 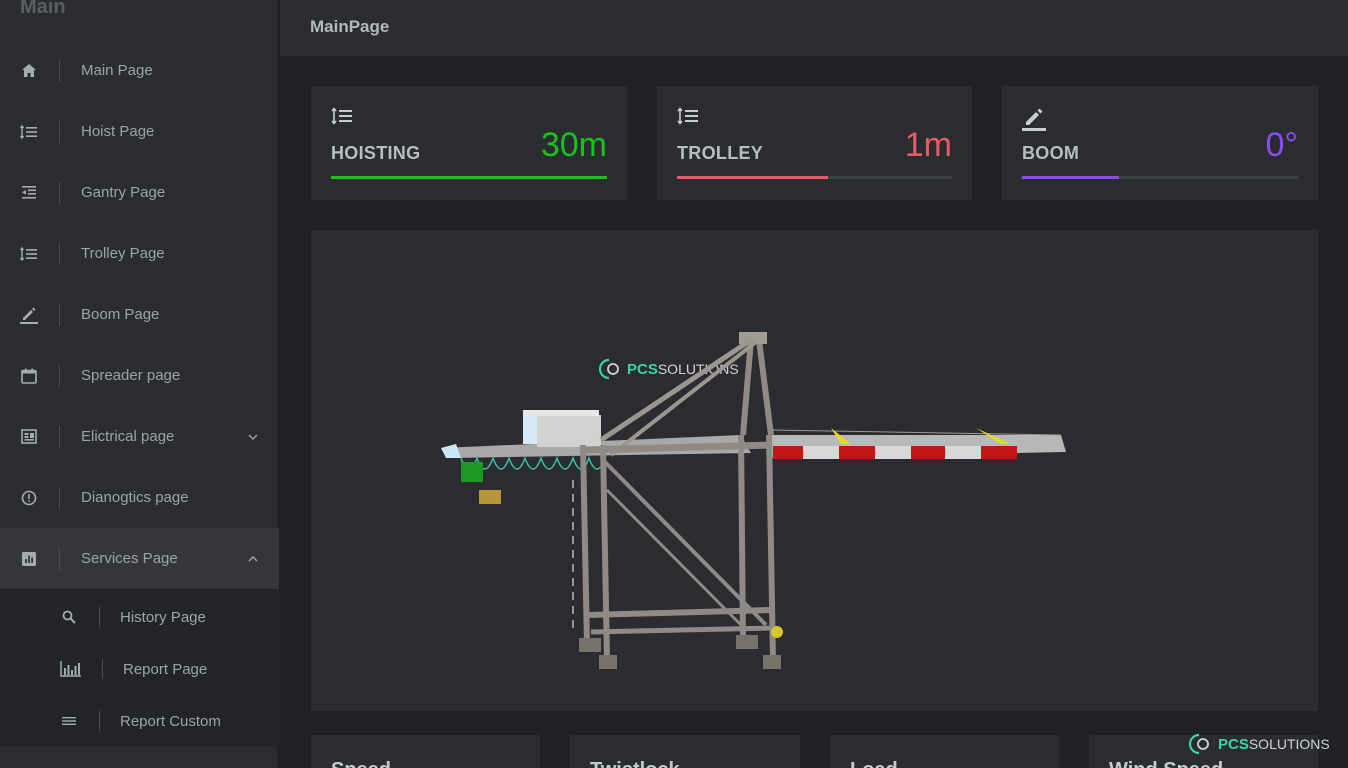 I want to click on sidebar-item-label: Main Page, so click(x=117, y=70).